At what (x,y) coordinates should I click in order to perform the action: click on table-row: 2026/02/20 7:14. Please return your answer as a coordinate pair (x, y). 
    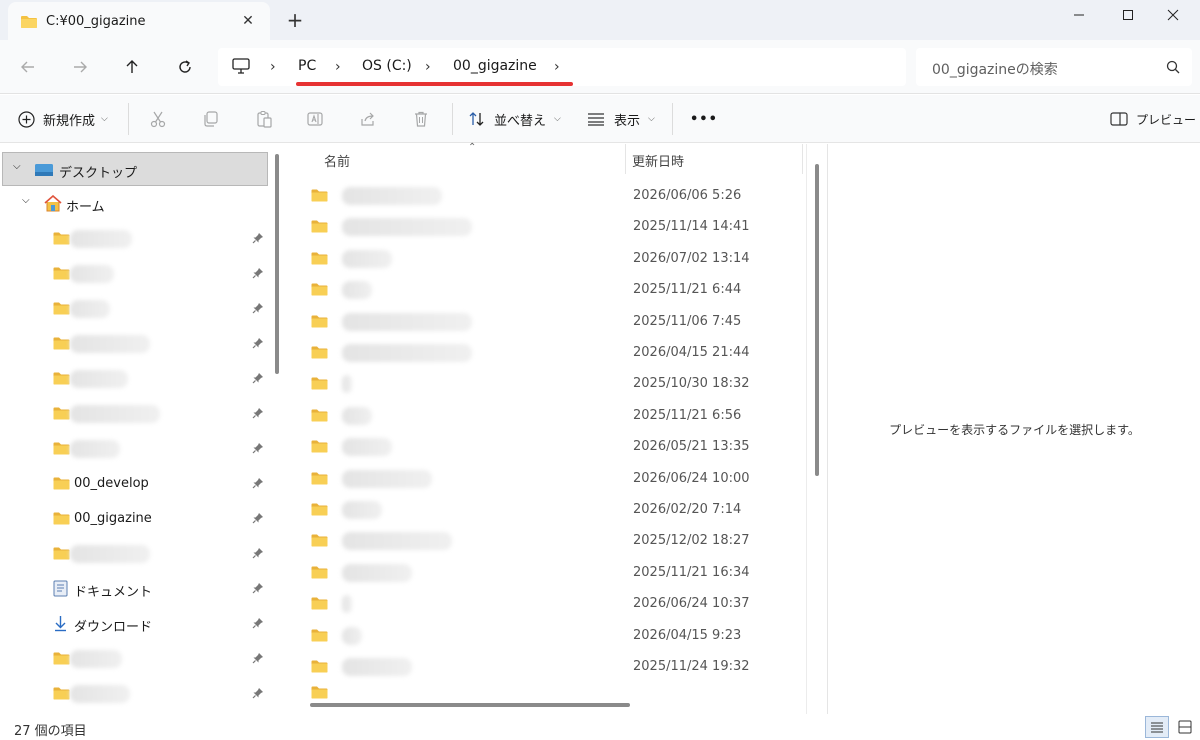
    Looking at the image, I should click on (550, 509).